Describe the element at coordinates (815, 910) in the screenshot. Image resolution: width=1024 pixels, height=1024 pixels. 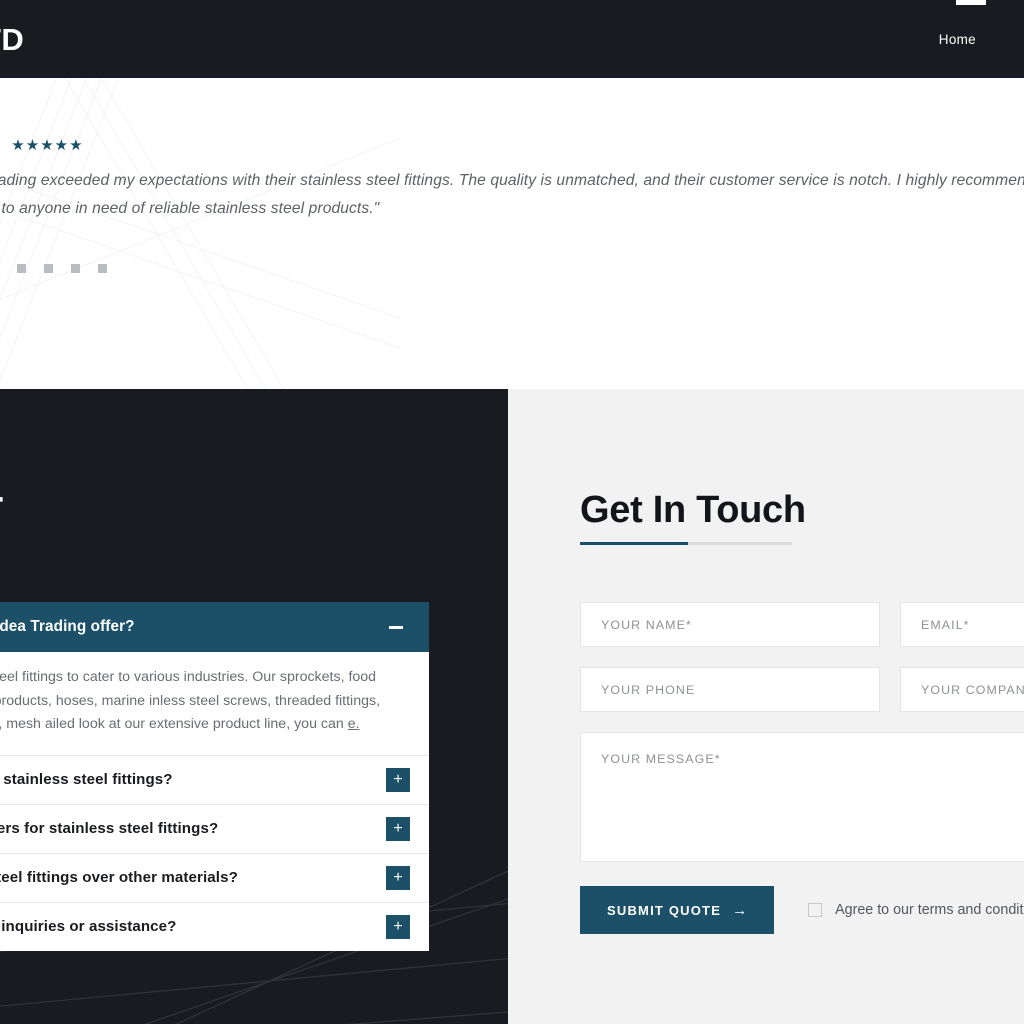
I see `terms-checkbox` at that location.